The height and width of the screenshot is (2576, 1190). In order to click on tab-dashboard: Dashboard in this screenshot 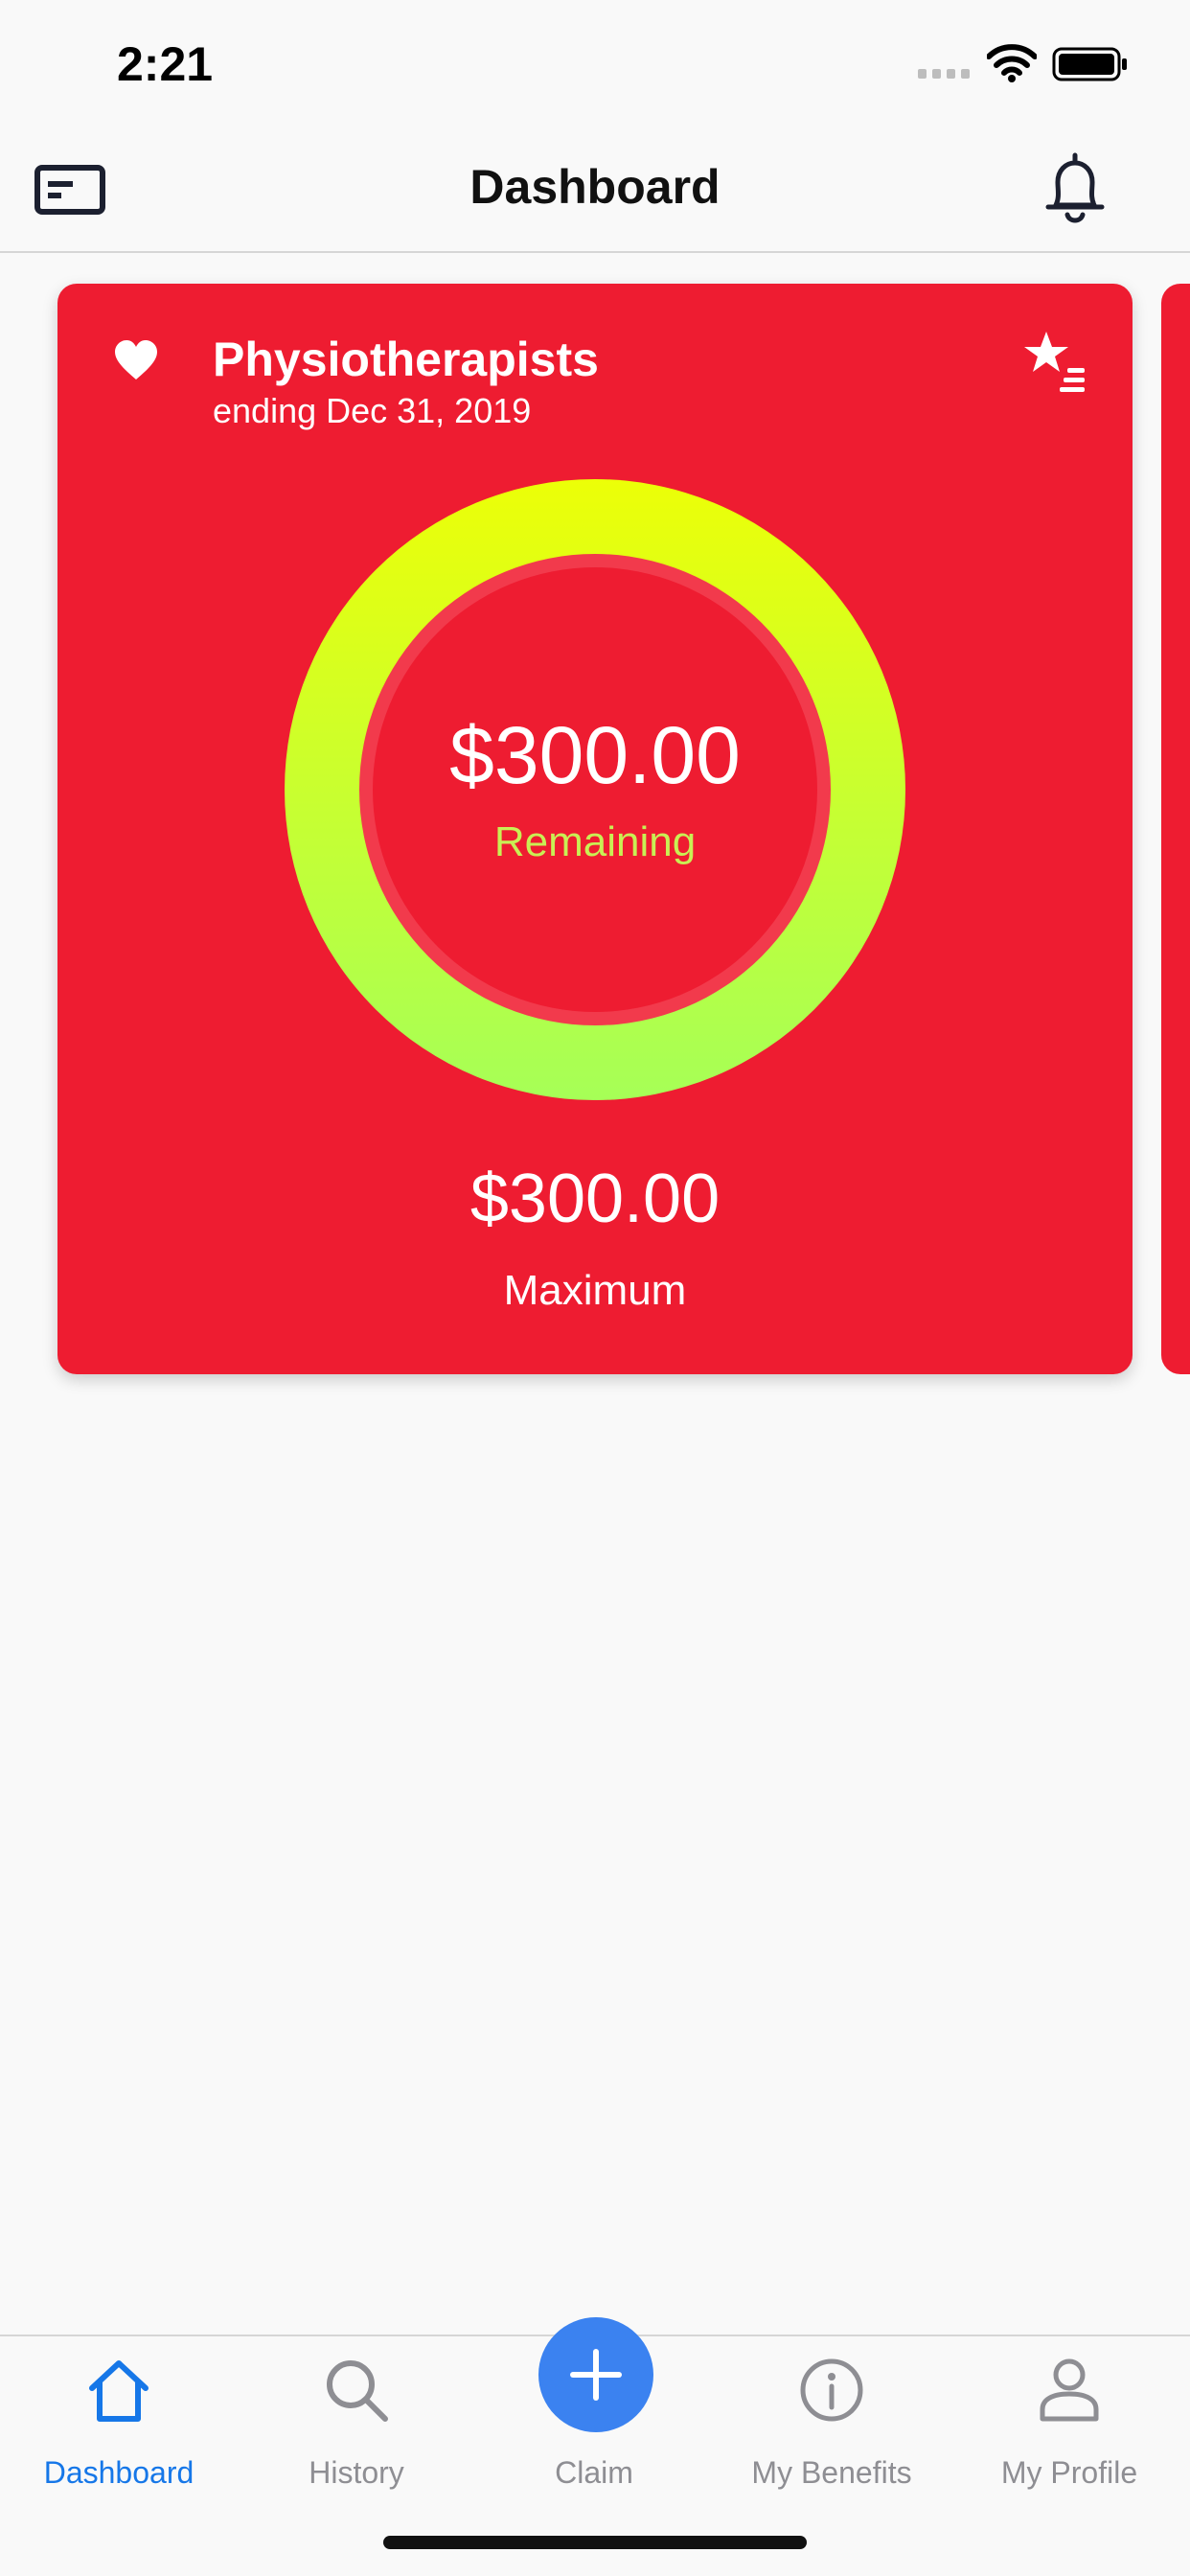, I will do `click(119, 2417)`.